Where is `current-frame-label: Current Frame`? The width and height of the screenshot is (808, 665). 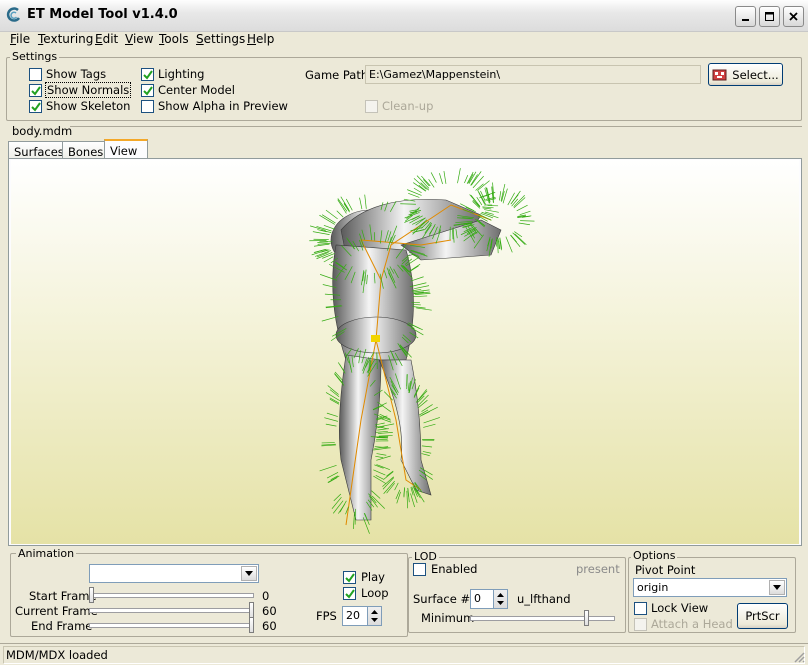 current-frame-label: Current Frame is located at coordinates (56, 611).